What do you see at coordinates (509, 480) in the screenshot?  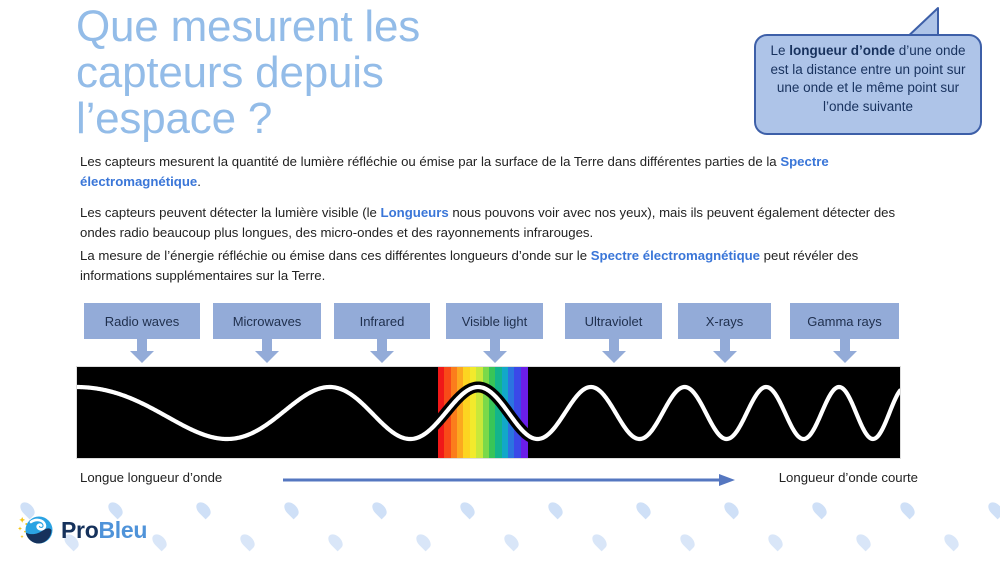 I see `wavelength-direction-arrow-icon` at bounding box center [509, 480].